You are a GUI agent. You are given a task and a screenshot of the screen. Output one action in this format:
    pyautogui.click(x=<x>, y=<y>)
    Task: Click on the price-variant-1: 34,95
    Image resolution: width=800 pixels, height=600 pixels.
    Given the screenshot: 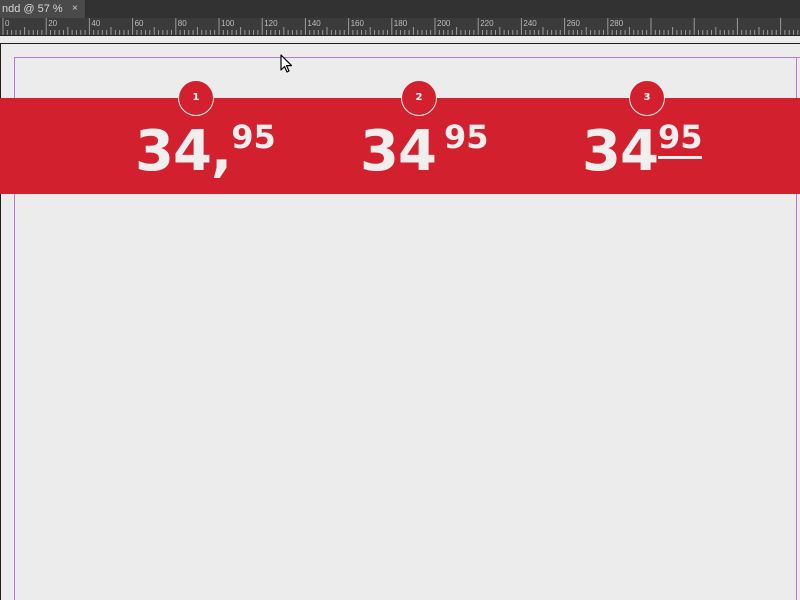 What is the action you would take?
    pyautogui.click(x=205, y=151)
    